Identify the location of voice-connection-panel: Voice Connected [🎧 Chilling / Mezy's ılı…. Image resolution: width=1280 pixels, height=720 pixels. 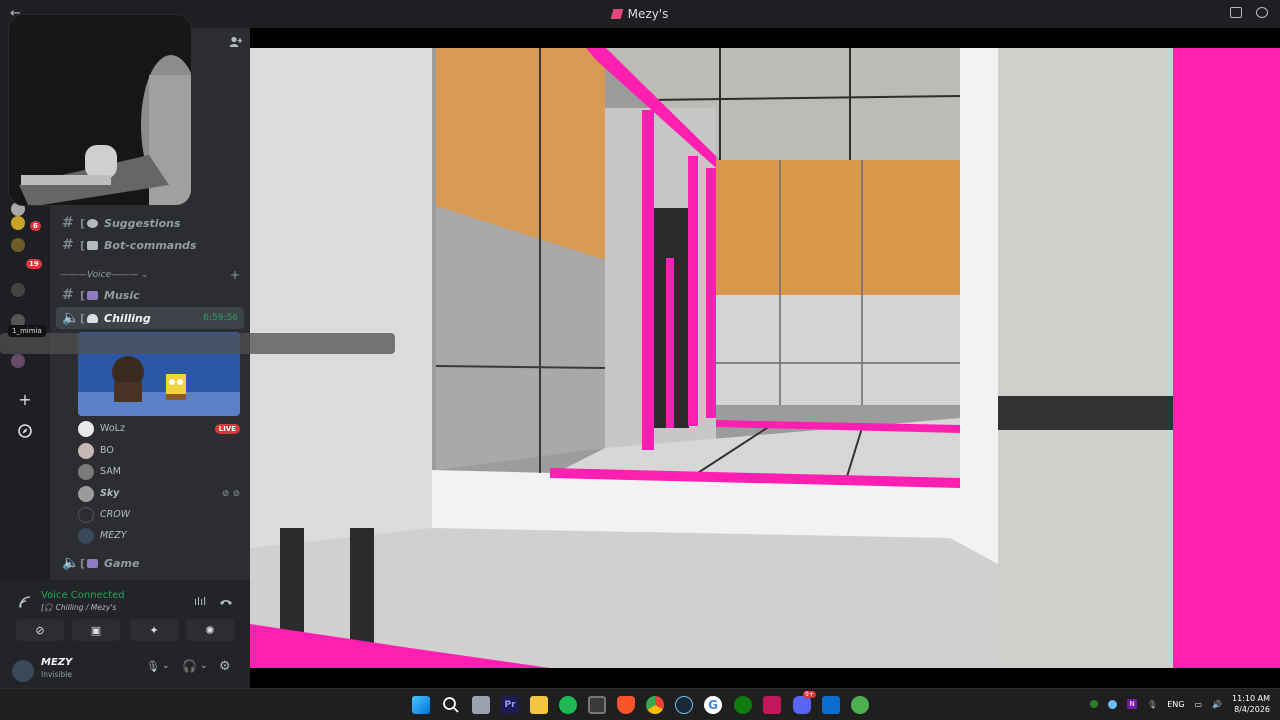
(125, 616).